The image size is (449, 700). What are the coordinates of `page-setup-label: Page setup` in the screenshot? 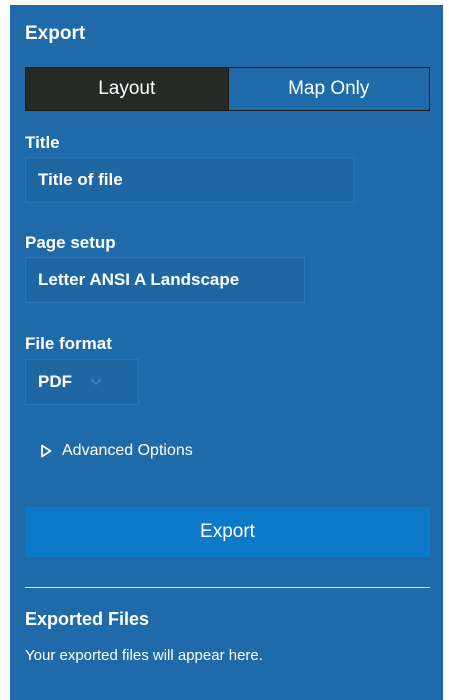 It's located at (70, 242).